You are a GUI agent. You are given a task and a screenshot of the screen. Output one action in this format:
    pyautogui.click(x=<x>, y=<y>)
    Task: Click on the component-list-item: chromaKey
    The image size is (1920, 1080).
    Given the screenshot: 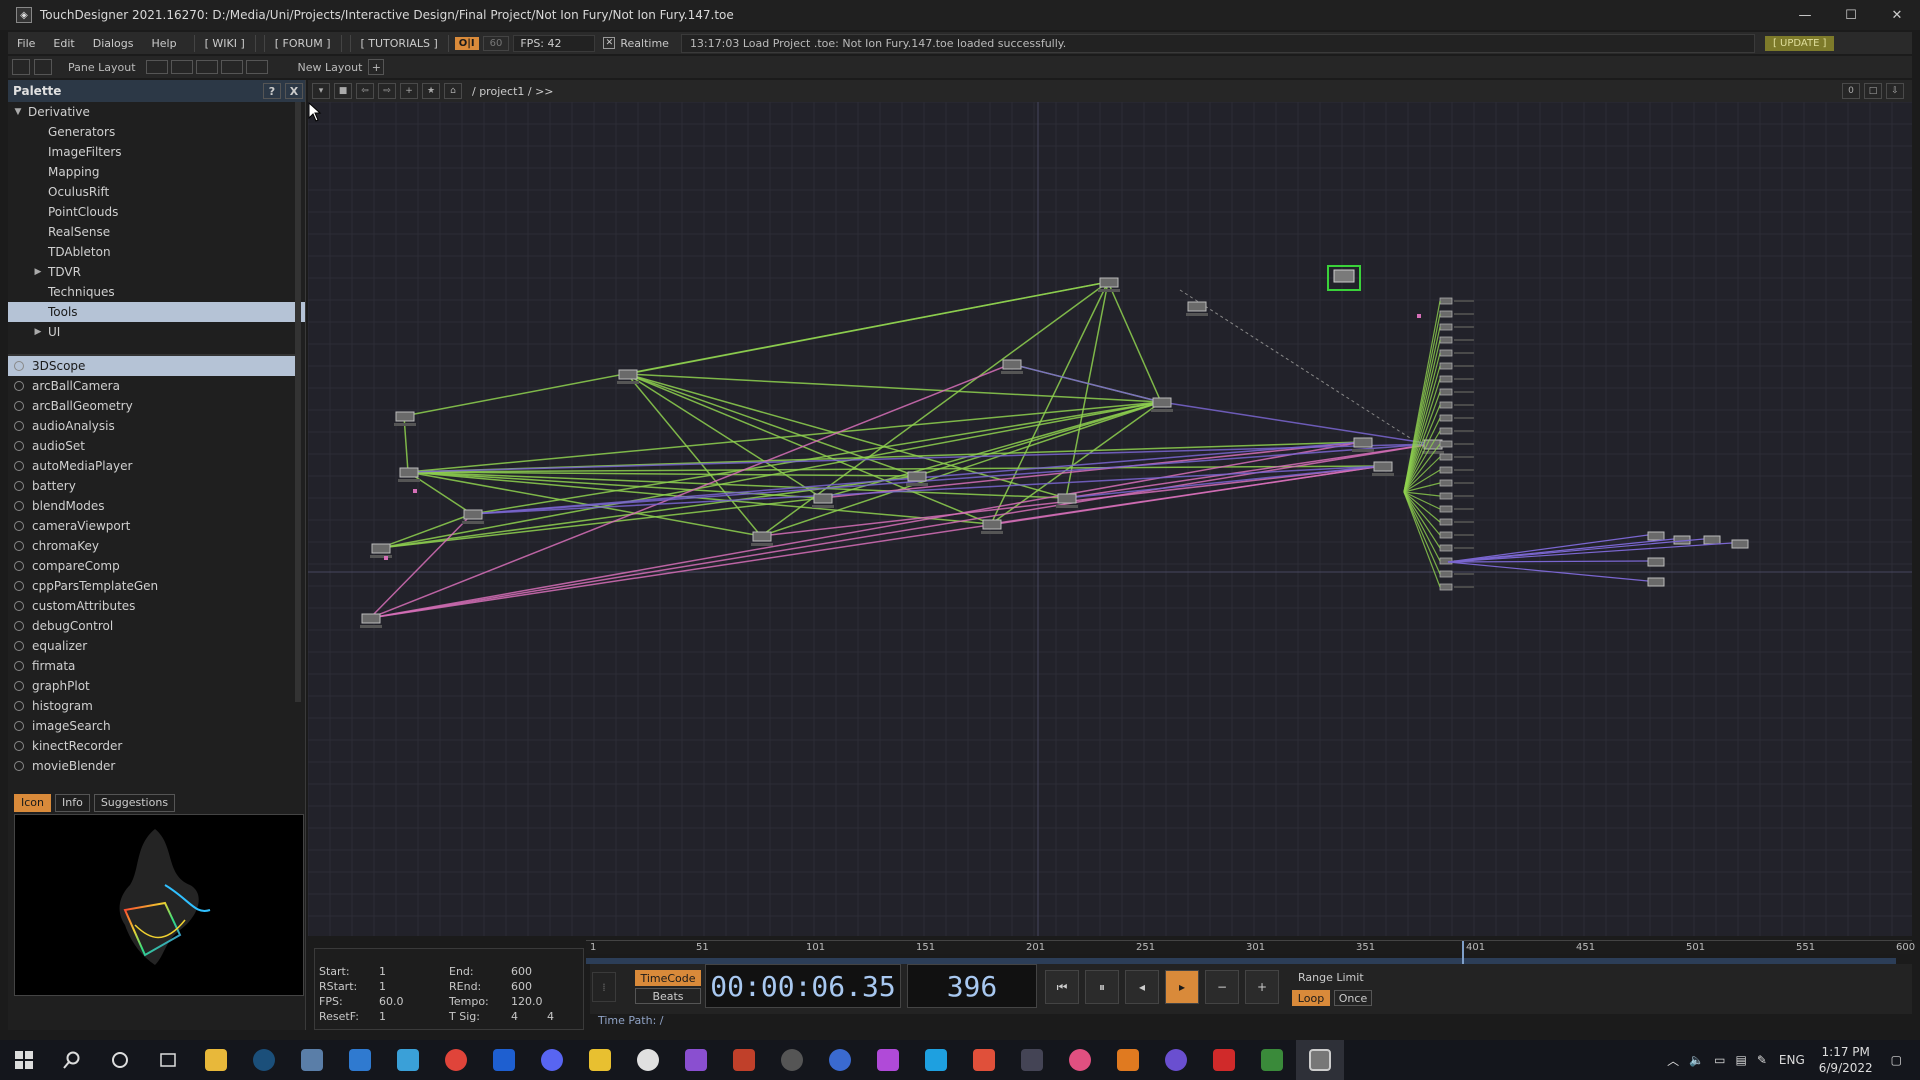 What is the action you would take?
    pyautogui.click(x=153, y=546)
    